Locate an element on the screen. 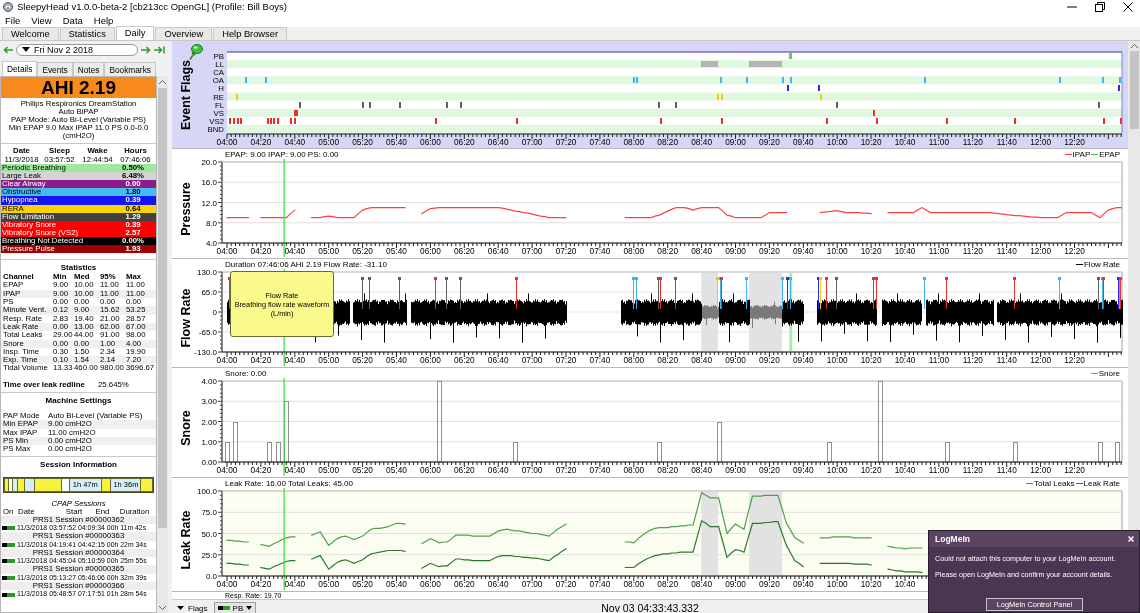 Image resolution: width=1140 pixels, height=613 pixels. x-tick-label: 11:40 is located at coordinates (1006, 142).